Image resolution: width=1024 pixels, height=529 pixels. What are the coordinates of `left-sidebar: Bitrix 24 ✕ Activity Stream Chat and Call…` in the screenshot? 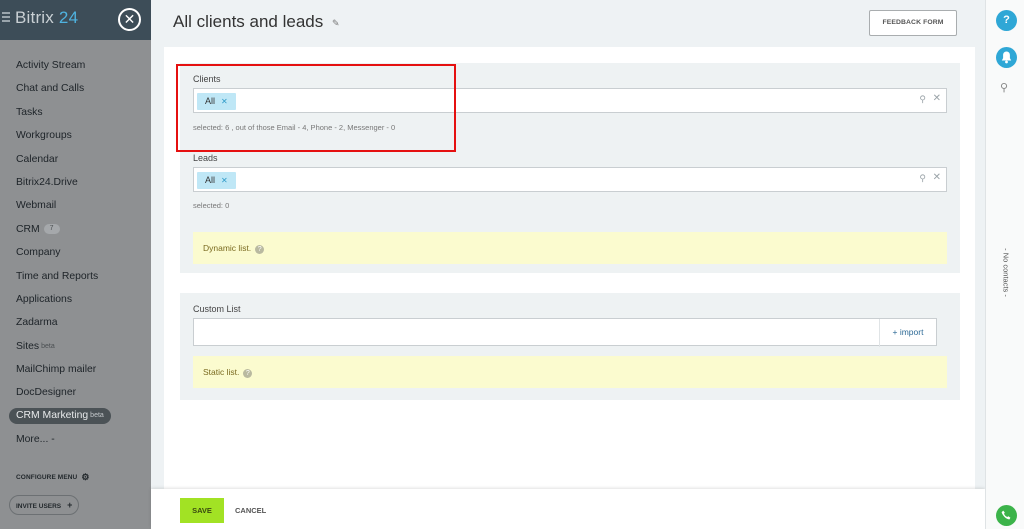 It's located at (75, 264).